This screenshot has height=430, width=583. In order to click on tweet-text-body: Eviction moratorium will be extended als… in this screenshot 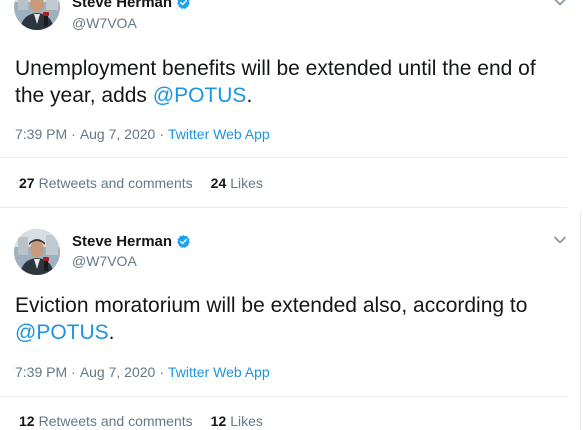, I will do `click(271, 305)`.